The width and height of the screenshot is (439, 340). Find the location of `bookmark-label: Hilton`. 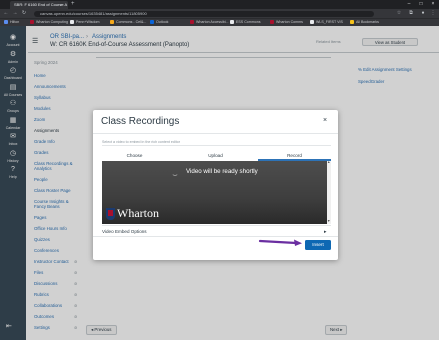

bookmark-label: Hilton is located at coordinates (15, 22).